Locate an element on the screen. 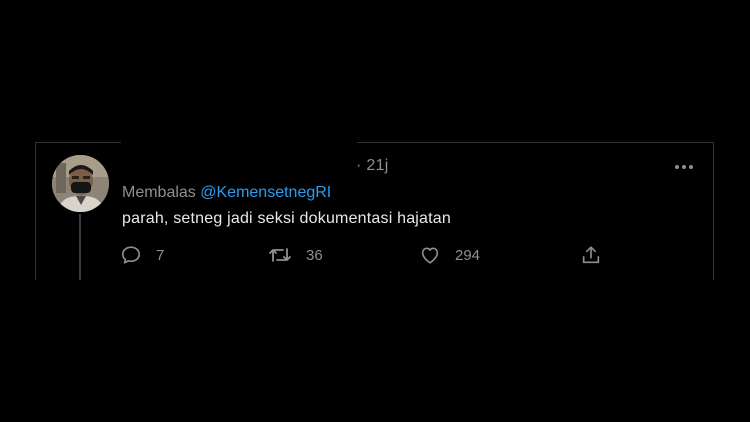 The height and width of the screenshot is (422, 750). replying-to-label: Membalas is located at coordinates (159, 192).